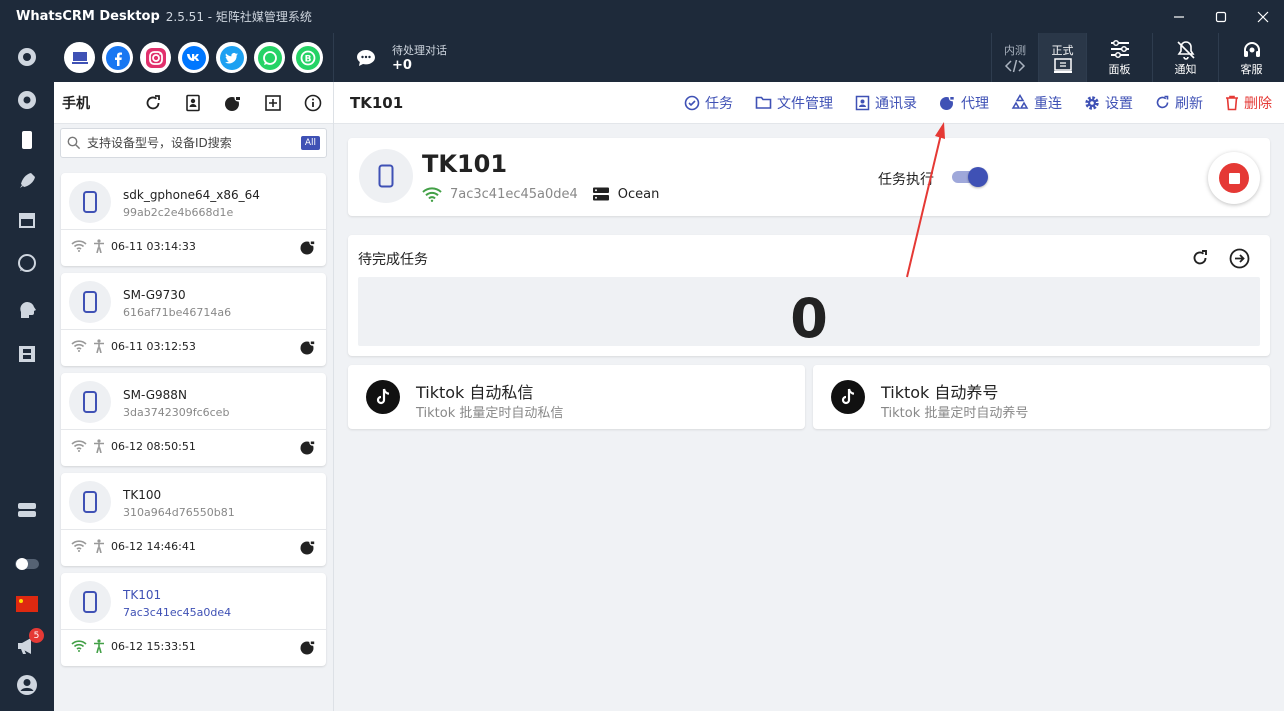 The width and height of the screenshot is (1284, 711). What do you see at coordinates (27, 263) in the screenshot?
I see `whatsapp-rail-icon` at bounding box center [27, 263].